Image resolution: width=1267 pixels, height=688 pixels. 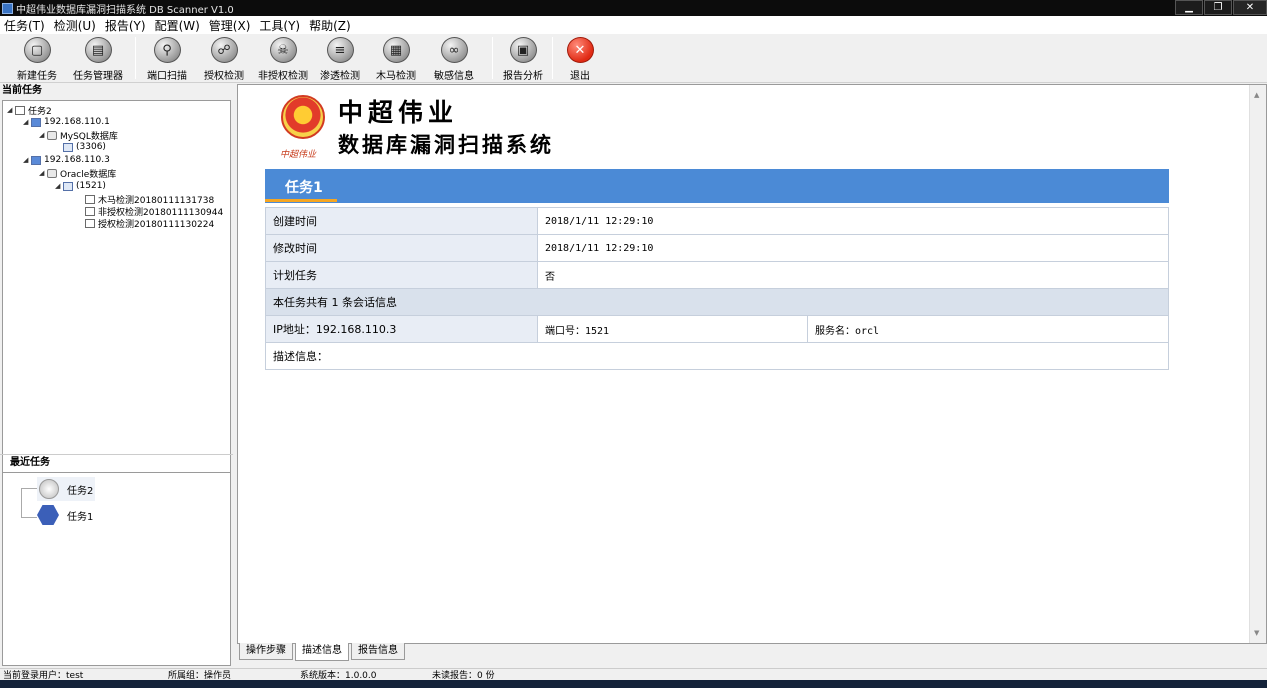 I want to click on task-manager-button: ▤ 任务管理器, so click(x=98, y=58).